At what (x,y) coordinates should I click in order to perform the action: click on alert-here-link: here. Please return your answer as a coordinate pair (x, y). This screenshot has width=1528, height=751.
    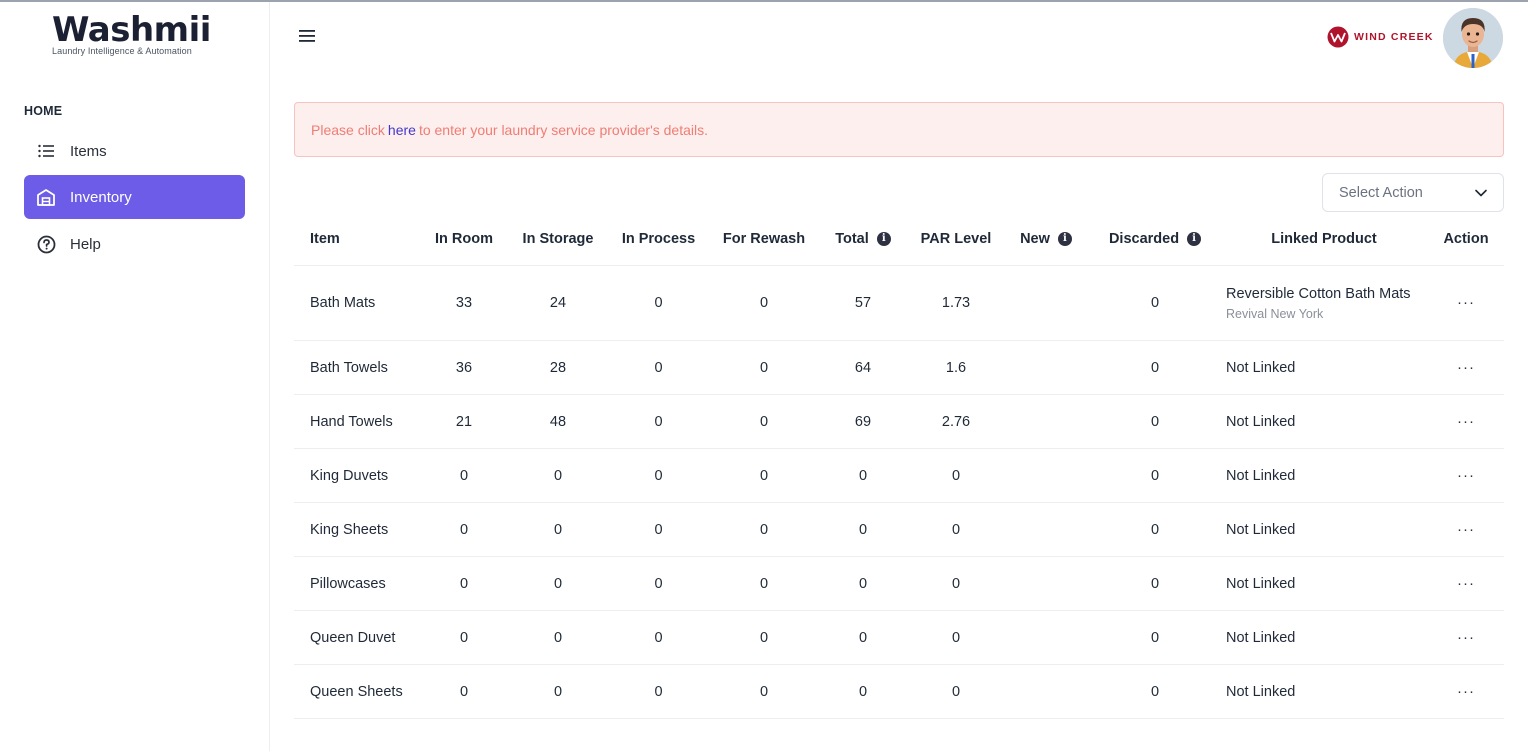
    Looking at the image, I should click on (402, 130).